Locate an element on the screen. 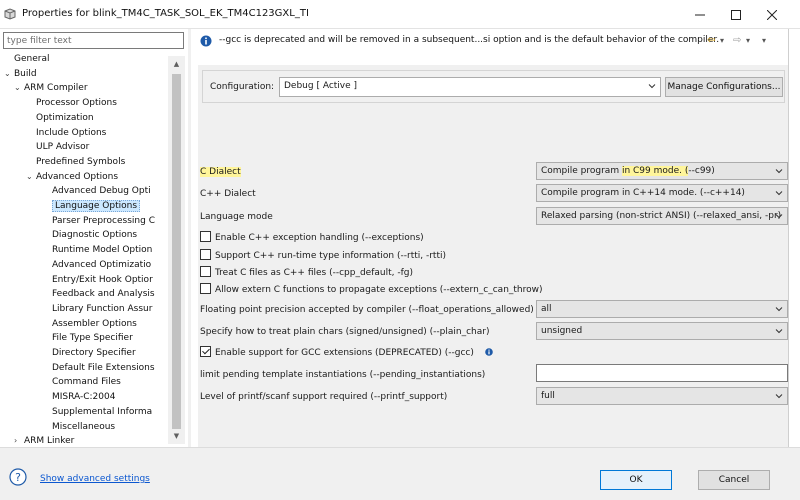 Image resolution: width=800 pixels, height=500 pixels. tree-item: Predefined Symbols is located at coordinates (75, 162).